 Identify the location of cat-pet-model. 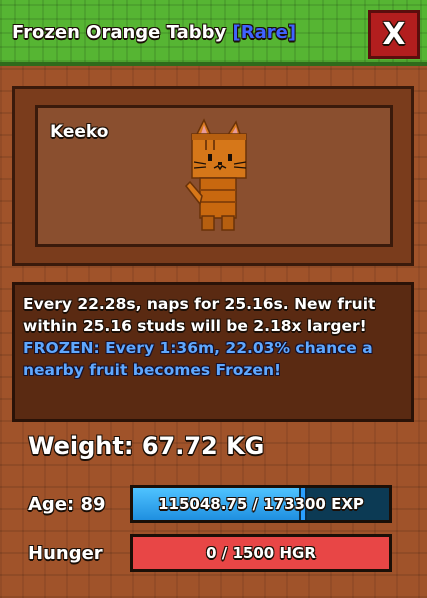
(216, 174).